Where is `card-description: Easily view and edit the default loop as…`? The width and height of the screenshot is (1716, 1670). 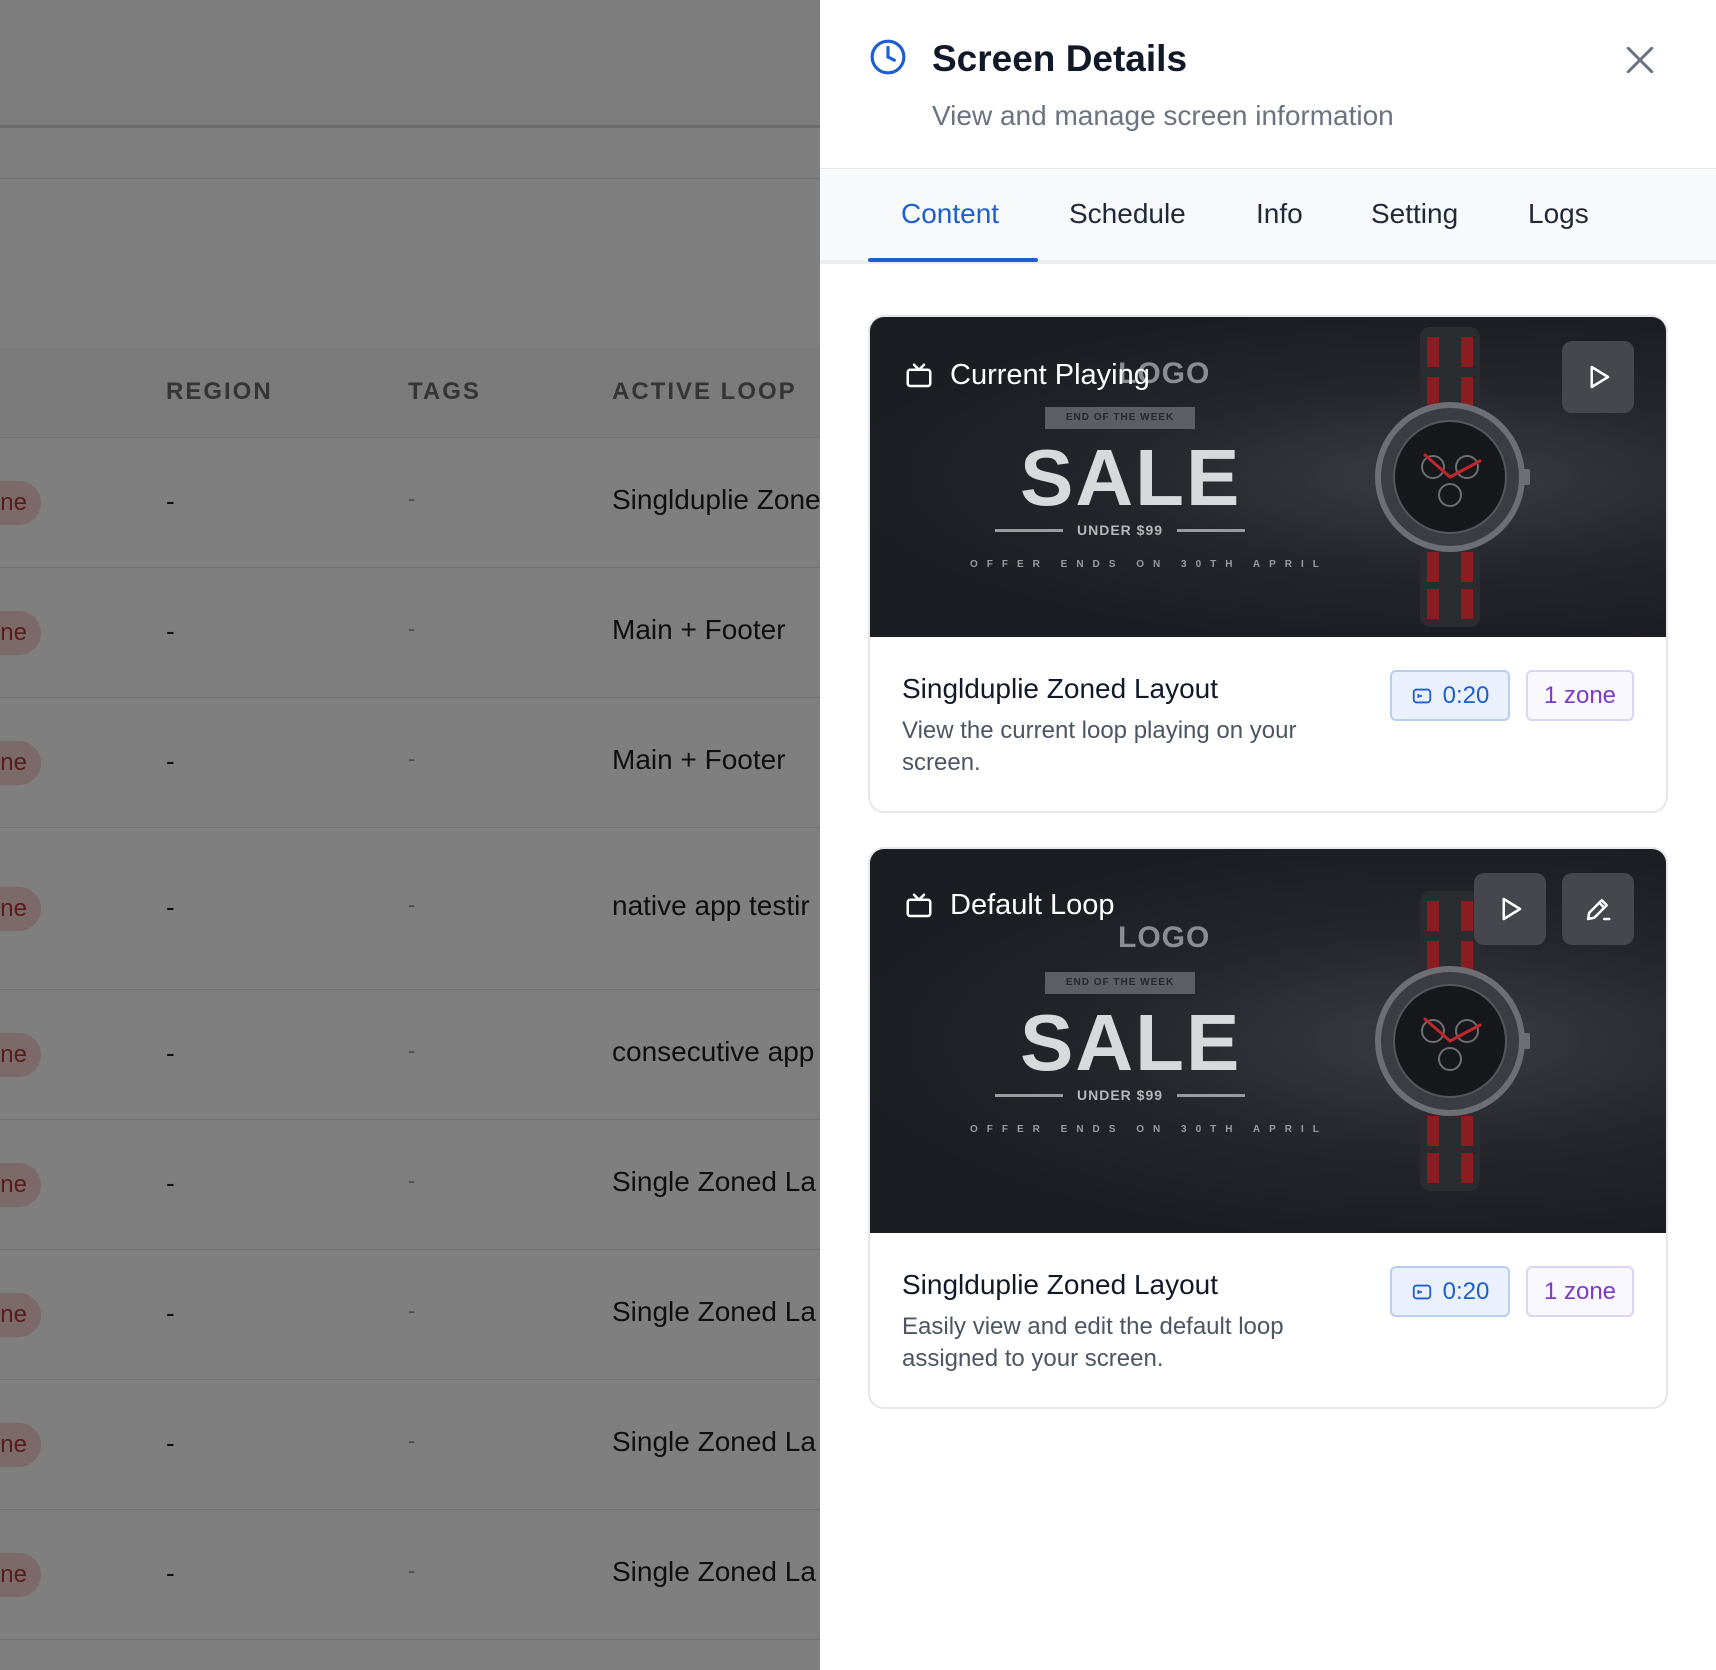 card-description: Easily view and edit the default loop as… is located at coordinates (1093, 1342).